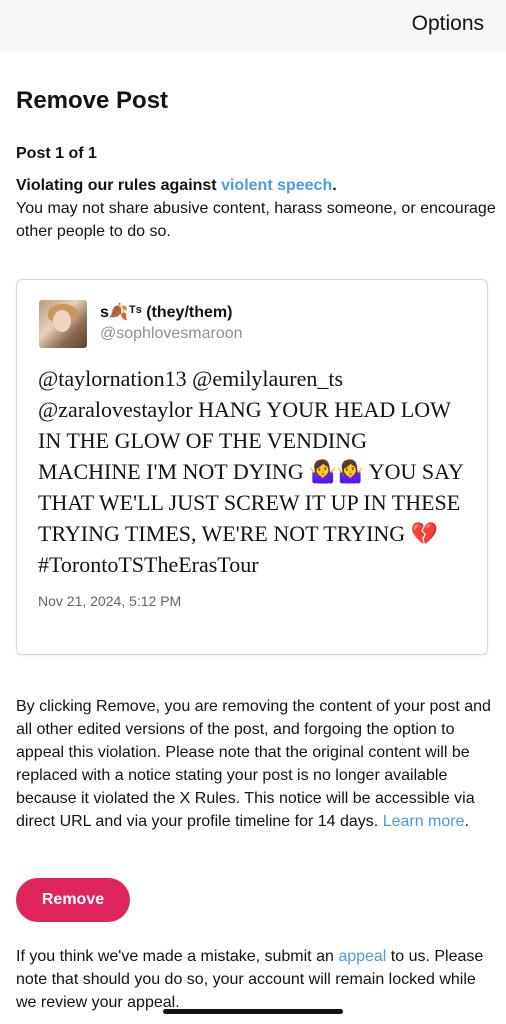  I want to click on violation-prefix: Violating our rules against, so click(119, 185).